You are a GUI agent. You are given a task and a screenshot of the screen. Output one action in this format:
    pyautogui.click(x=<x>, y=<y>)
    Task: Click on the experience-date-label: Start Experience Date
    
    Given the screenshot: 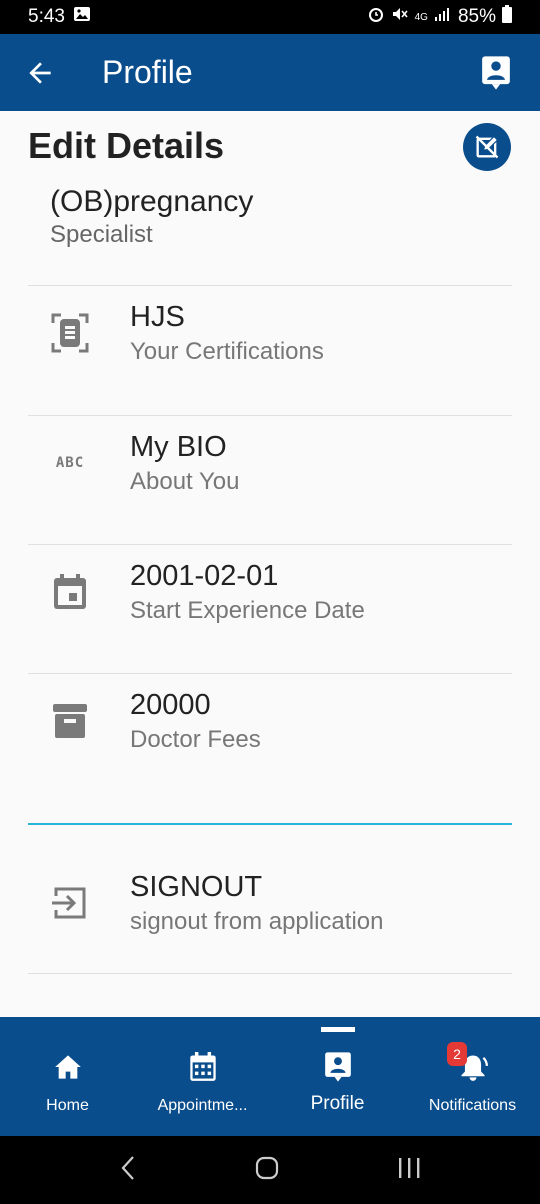 What is the action you would take?
    pyautogui.click(x=247, y=610)
    